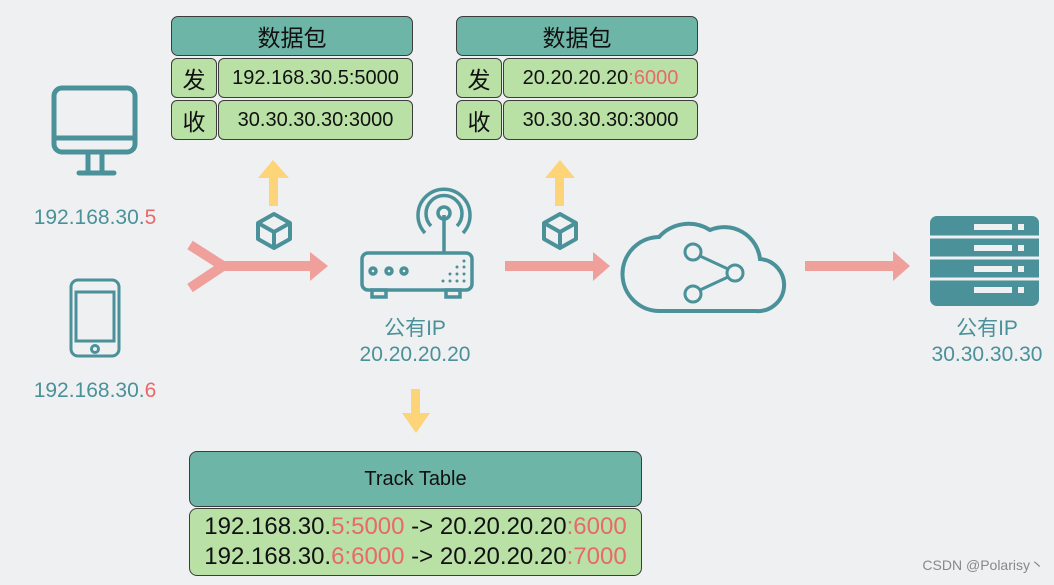 Image resolution: width=1054 pixels, height=585 pixels. I want to click on dst-port: :6000, so click(596, 526).